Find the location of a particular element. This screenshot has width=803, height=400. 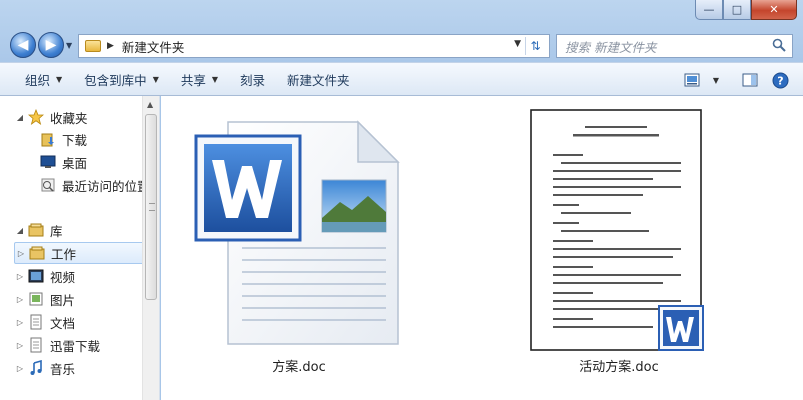

nav-item-desktop: 桌面 is located at coordinates (56, 162).